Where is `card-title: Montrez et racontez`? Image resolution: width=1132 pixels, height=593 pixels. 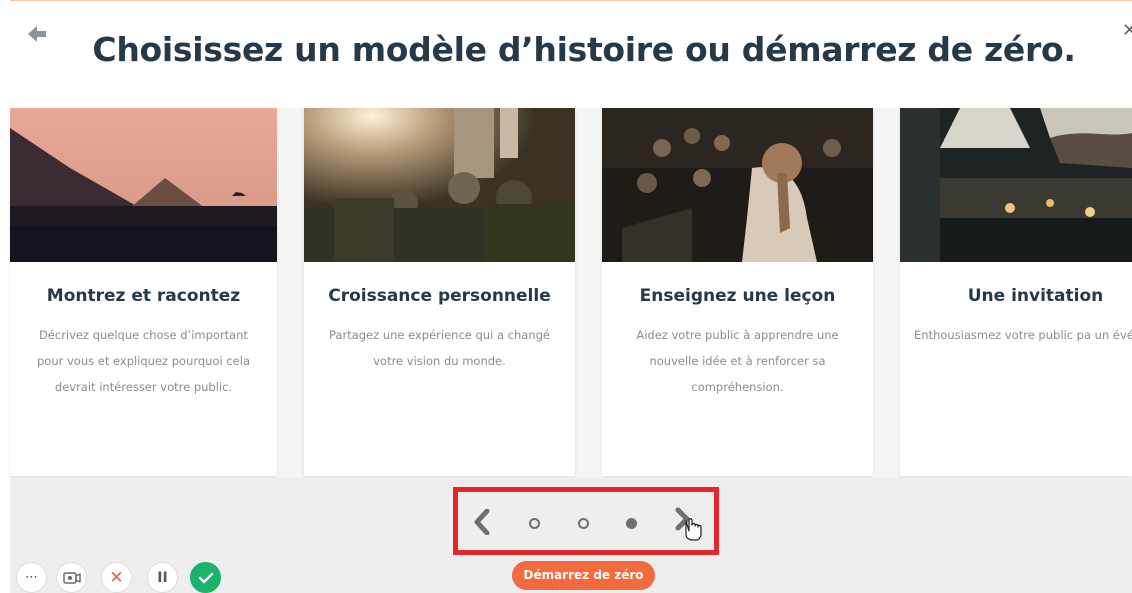 card-title: Montrez et racontez is located at coordinates (143, 296).